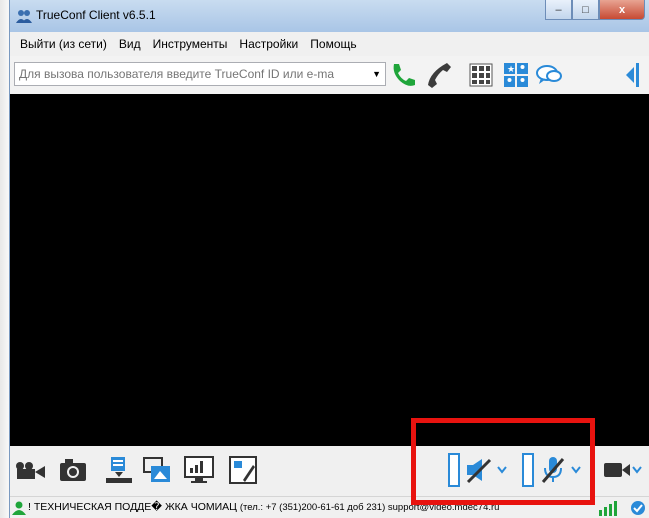  Describe the element at coordinates (31, 470) in the screenshot. I see `video-camera-icon` at that location.